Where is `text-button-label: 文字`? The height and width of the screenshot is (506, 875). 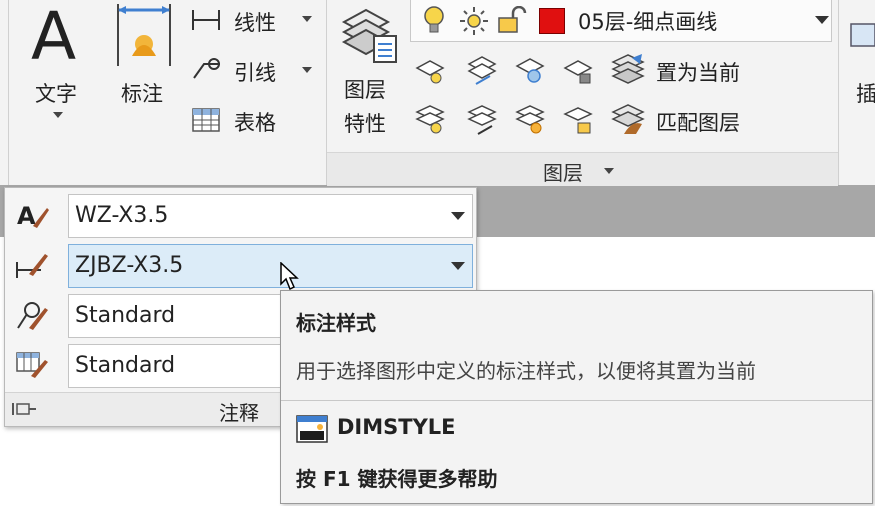 text-button-label: 文字 is located at coordinates (56, 93).